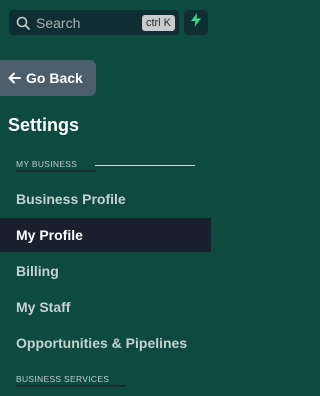  Describe the element at coordinates (49, 235) in the screenshot. I see `nav-item-label: My Profile` at that location.